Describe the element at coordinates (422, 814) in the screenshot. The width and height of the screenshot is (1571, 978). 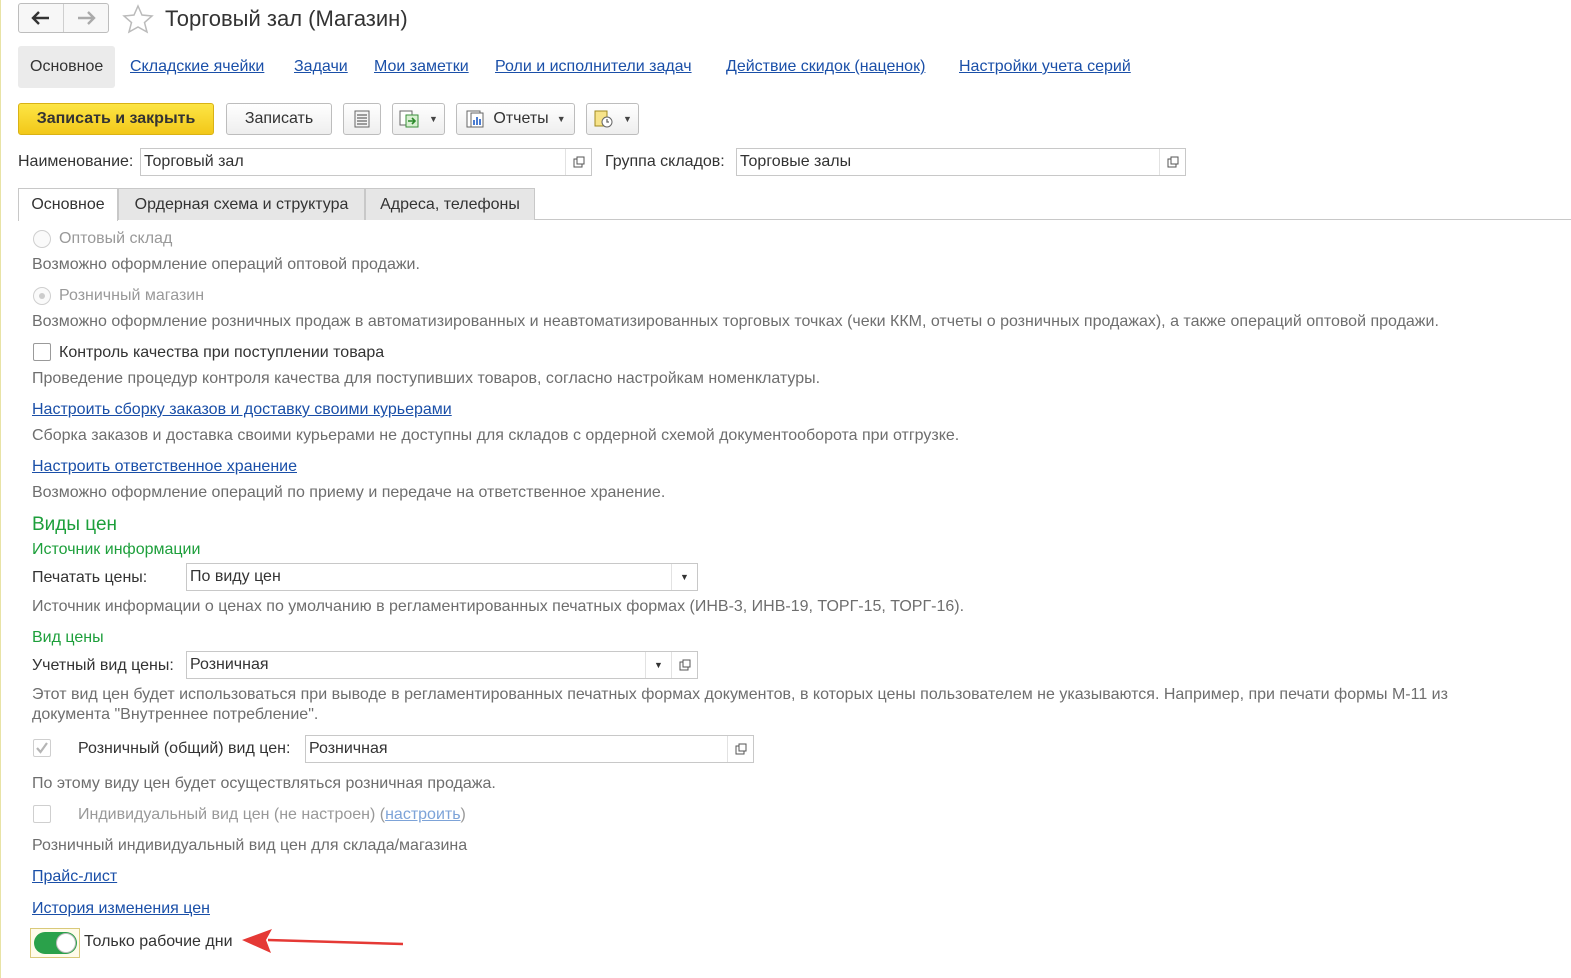
I see `individual-setup-link: настроить` at that location.